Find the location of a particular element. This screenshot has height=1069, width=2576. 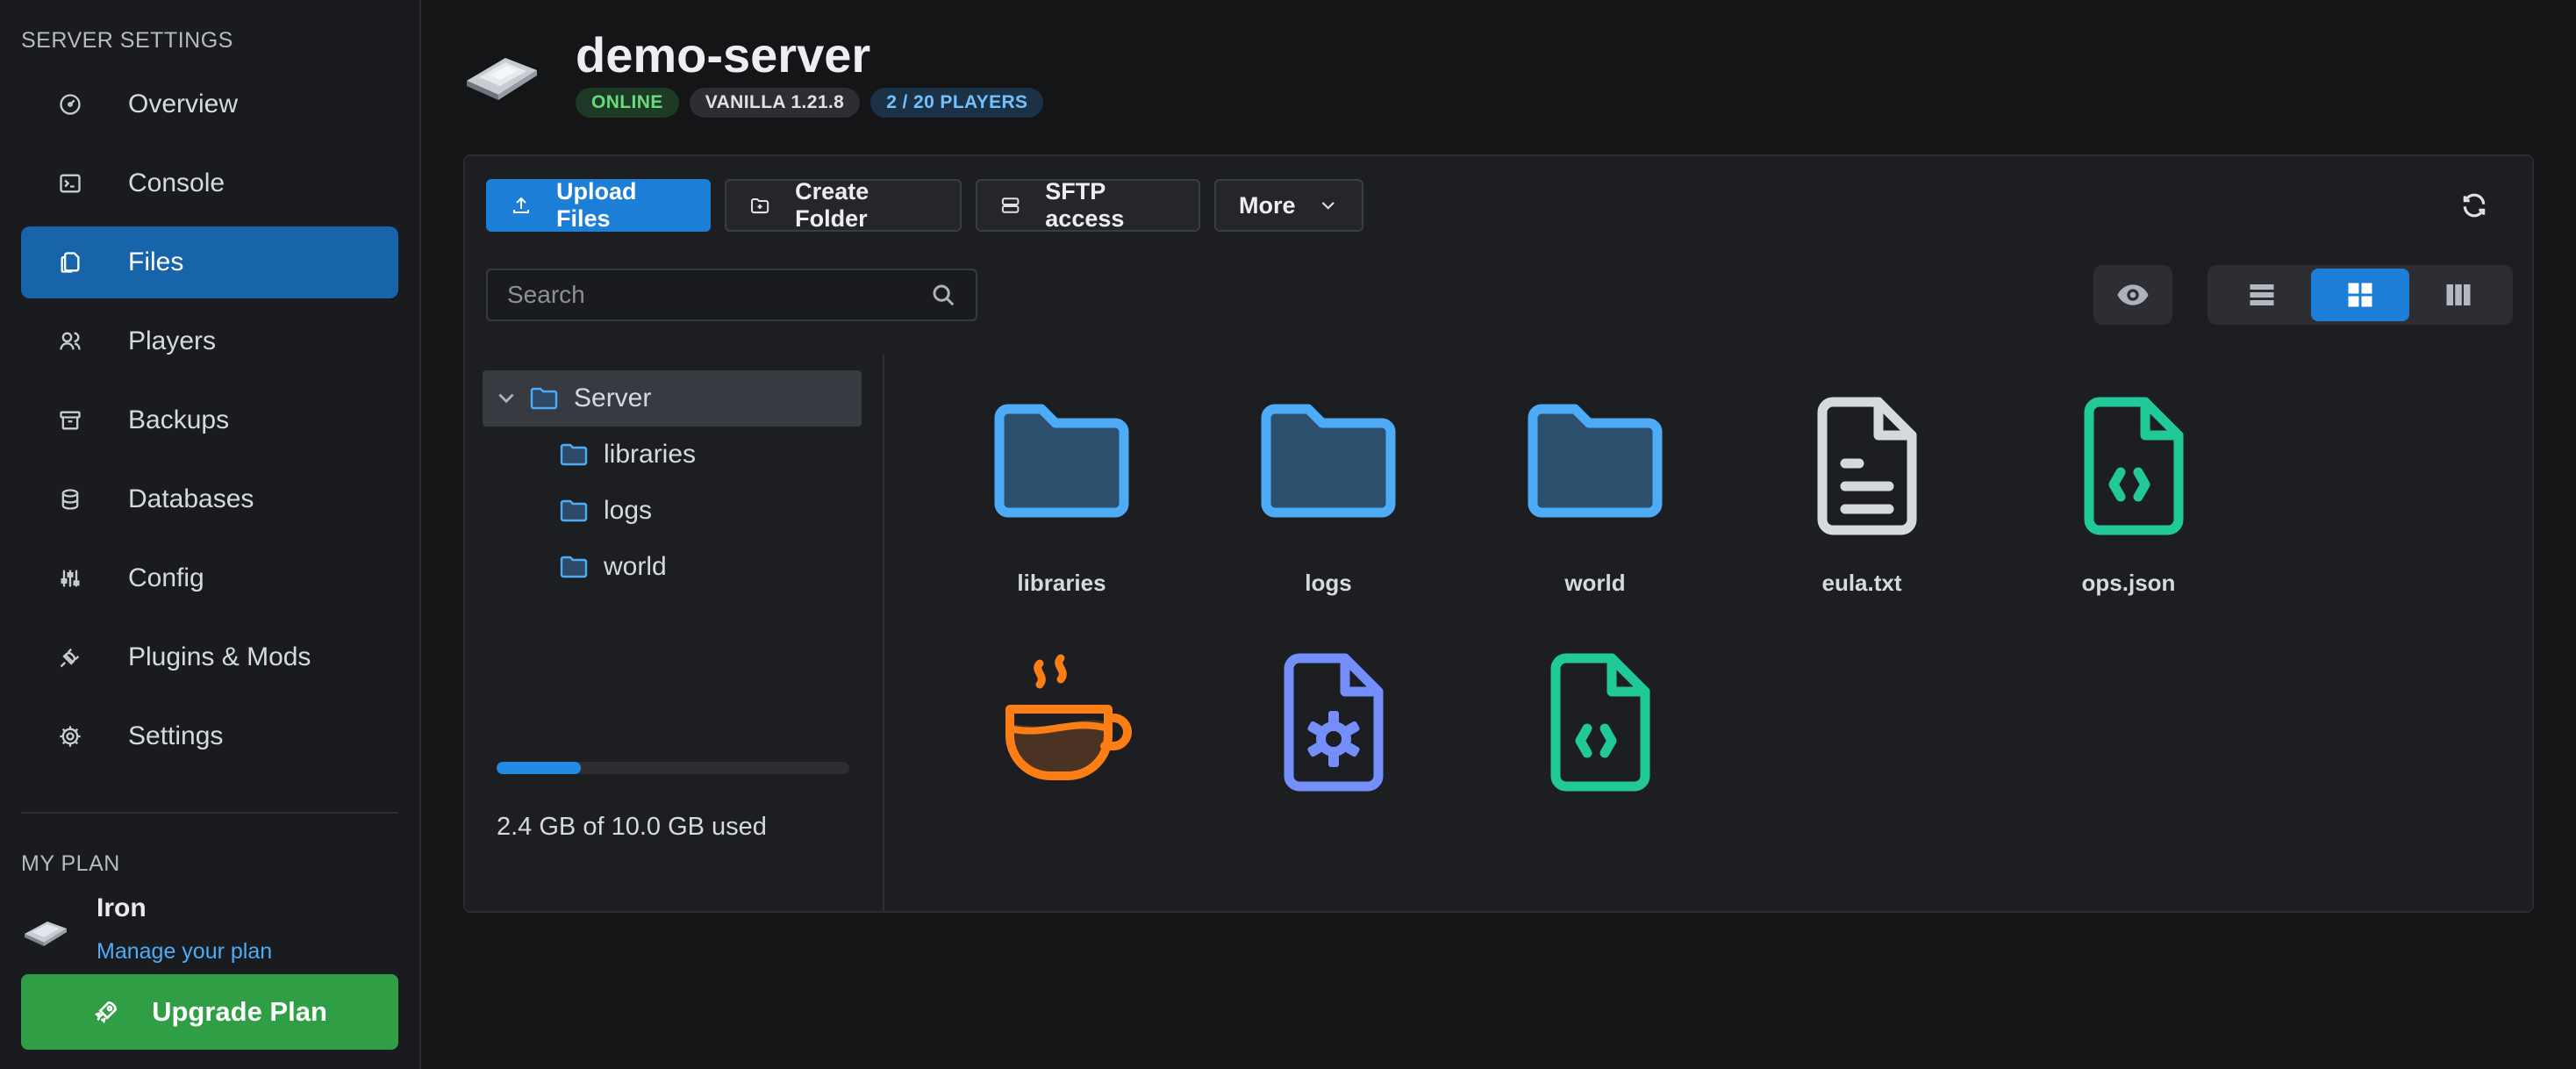

sidebar-item-label: Files is located at coordinates (156, 262).